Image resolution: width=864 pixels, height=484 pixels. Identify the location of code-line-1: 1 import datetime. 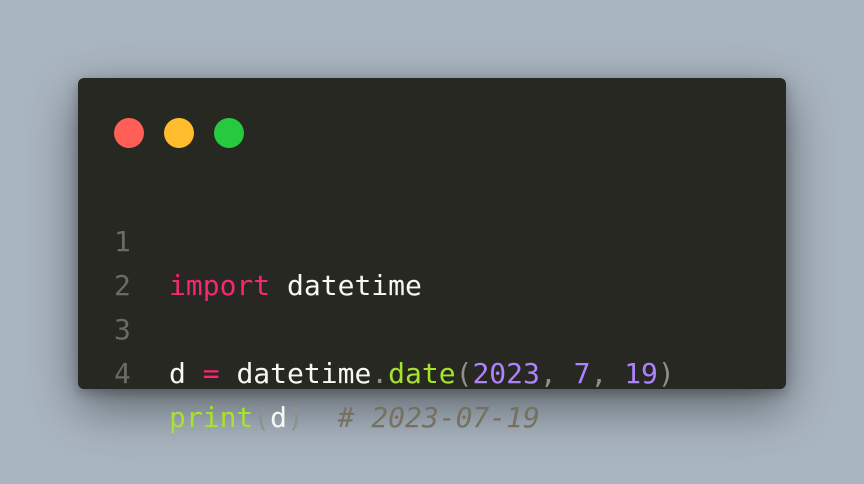
(250, 239).